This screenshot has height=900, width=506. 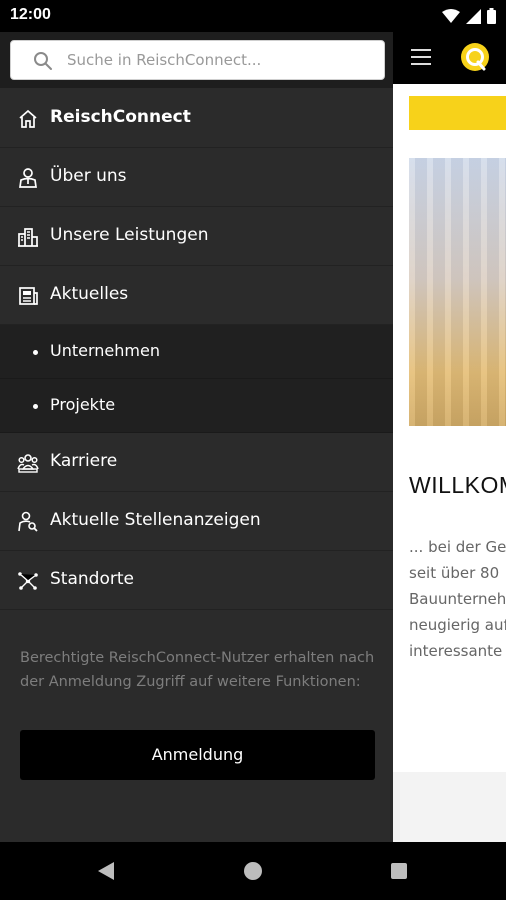 What do you see at coordinates (491, 16) in the screenshot?
I see `battery-icon` at bounding box center [491, 16].